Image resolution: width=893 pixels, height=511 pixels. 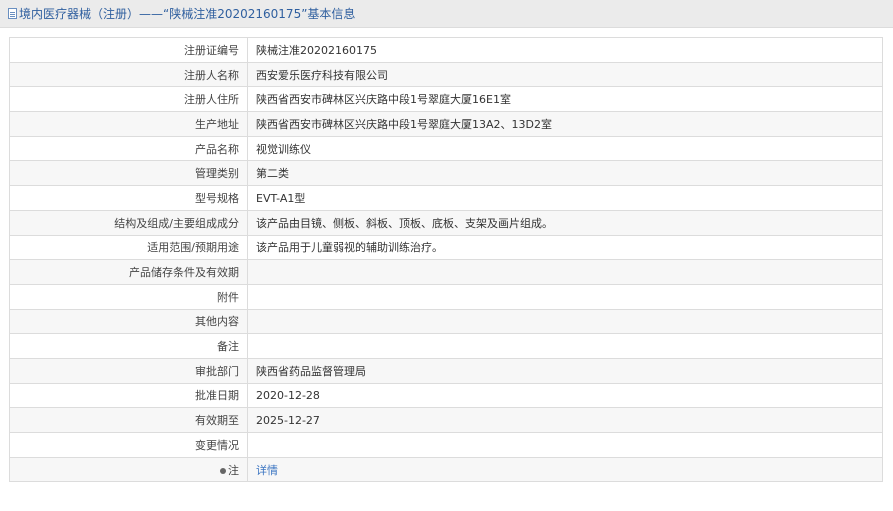 What do you see at coordinates (128, 173) in the screenshot?
I see `field-label: 管理类别` at bounding box center [128, 173].